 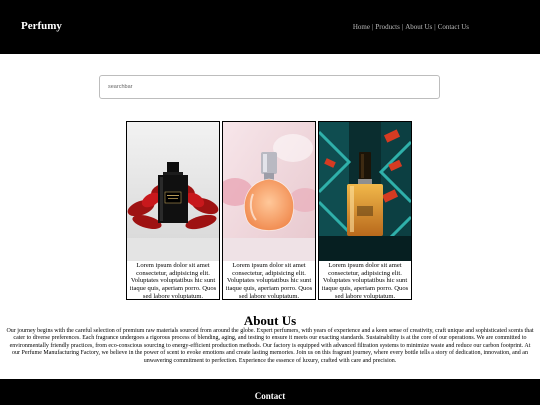 What do you see at coordinates (270, 396) in the screenshot?
I see `contact-heading: Contact` at bounding box center [270, 396].